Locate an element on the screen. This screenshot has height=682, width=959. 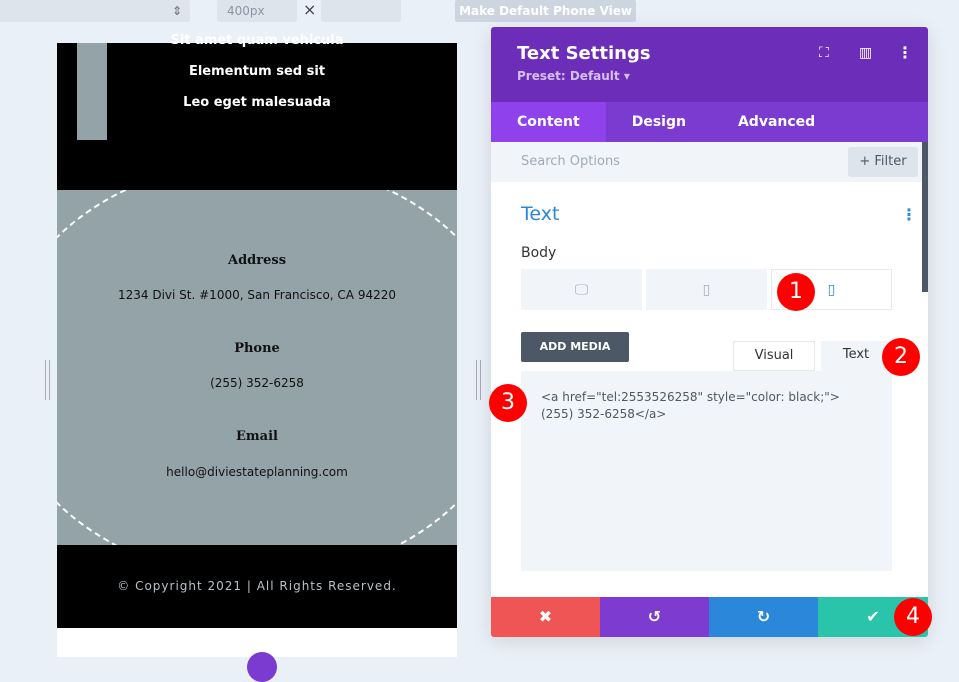
step-badge: 4 is located at coordinates (913, 617).